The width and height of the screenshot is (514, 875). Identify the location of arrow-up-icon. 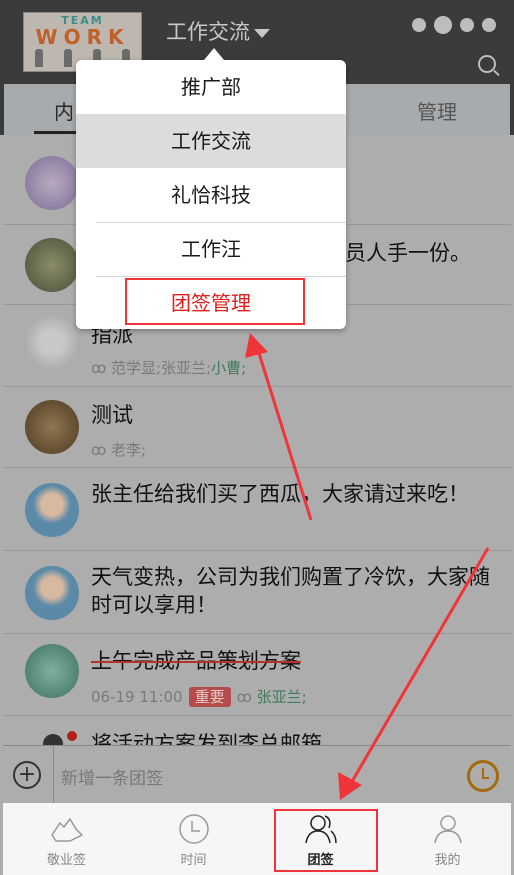
(279, 427).